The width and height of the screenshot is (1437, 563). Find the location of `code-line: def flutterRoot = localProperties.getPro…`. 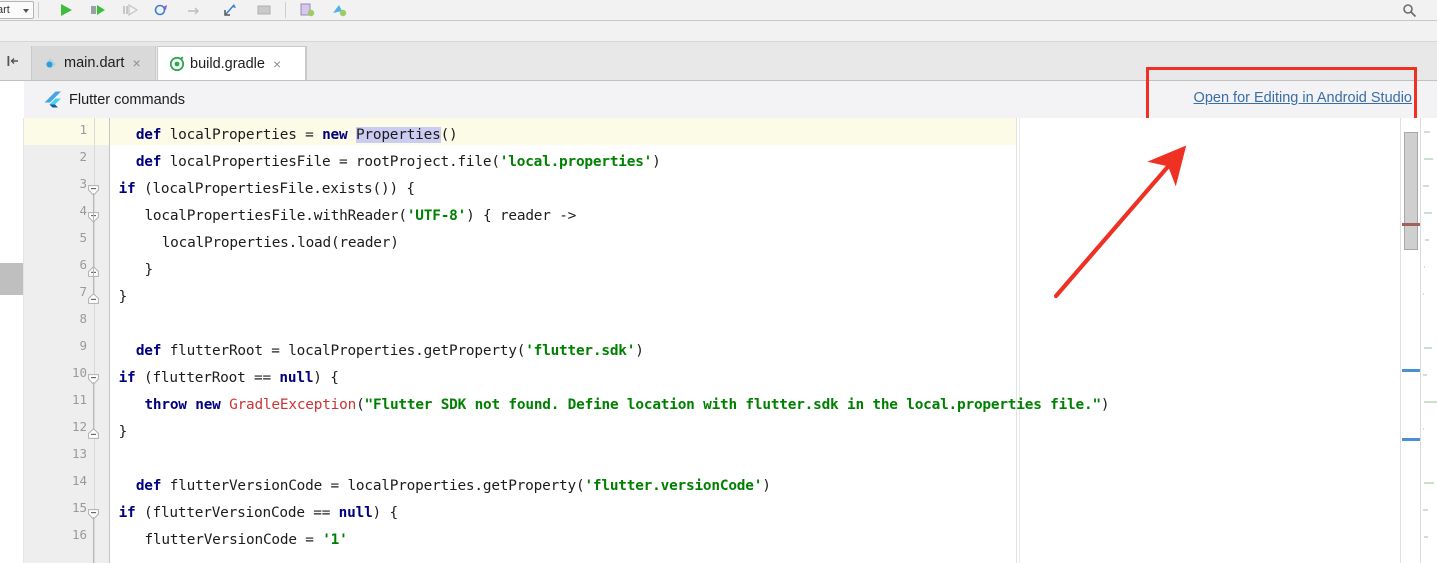

code-line: def flutterRoot = localProperties.getPro… is located at coordinates (390, 351).